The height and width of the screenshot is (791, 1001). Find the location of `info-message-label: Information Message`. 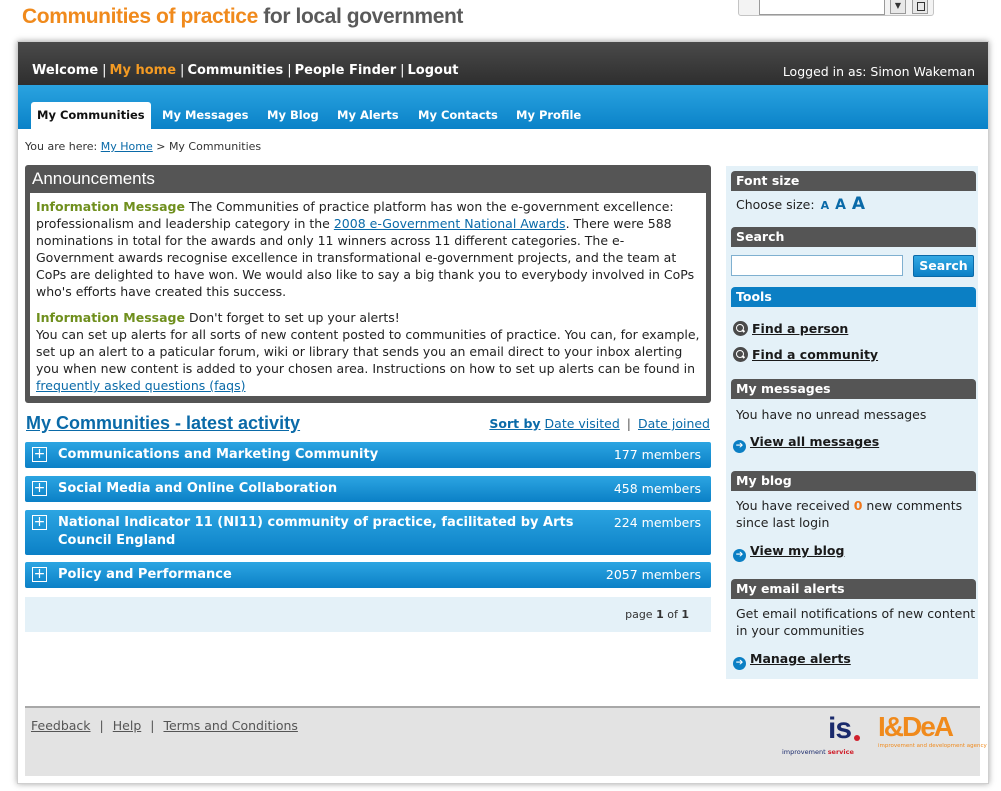

info-message-label: Information Message is located at coordinates (110, 318).